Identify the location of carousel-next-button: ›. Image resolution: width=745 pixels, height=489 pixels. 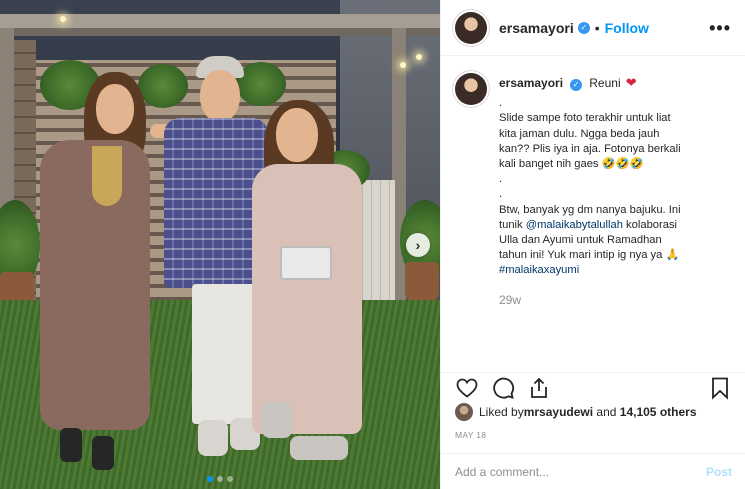
(418, 245).